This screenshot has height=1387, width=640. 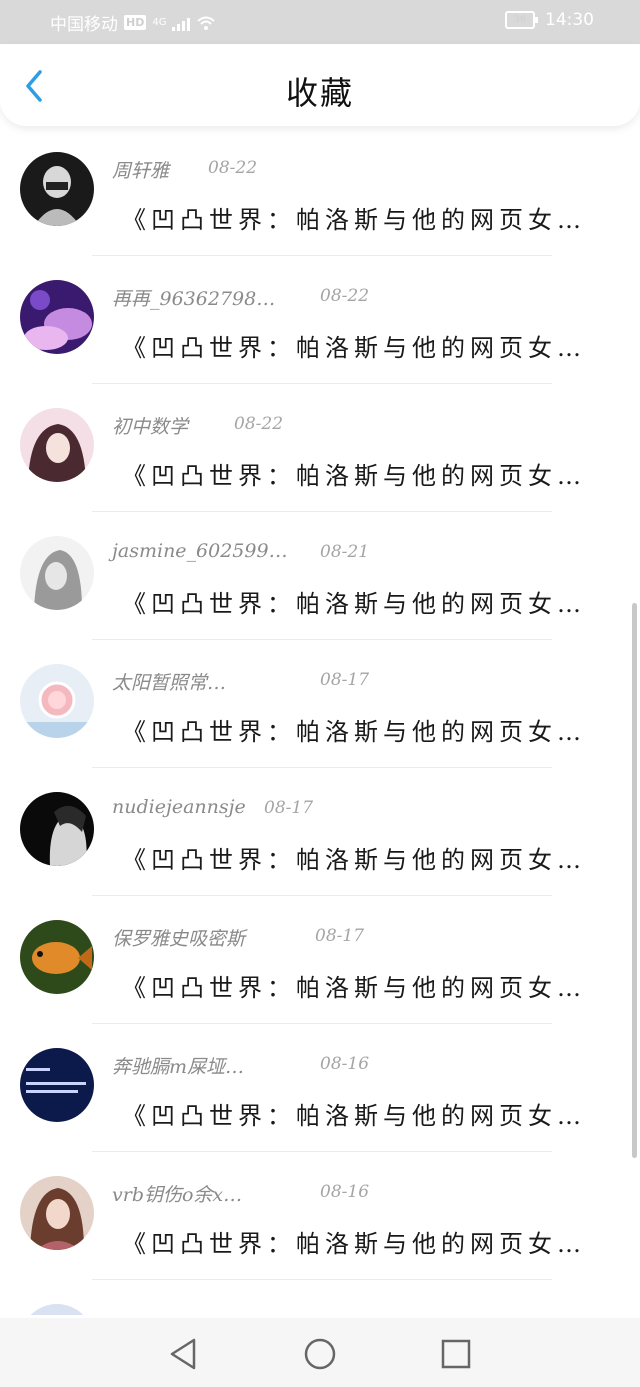 I want to click on page-title: 收藏, so click(x=319, y=93).